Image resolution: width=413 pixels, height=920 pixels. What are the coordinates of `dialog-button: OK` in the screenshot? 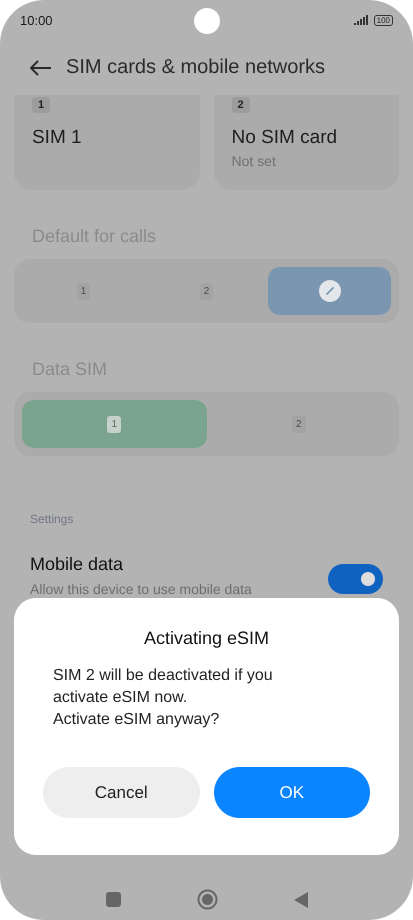 It's located at (292, 792).